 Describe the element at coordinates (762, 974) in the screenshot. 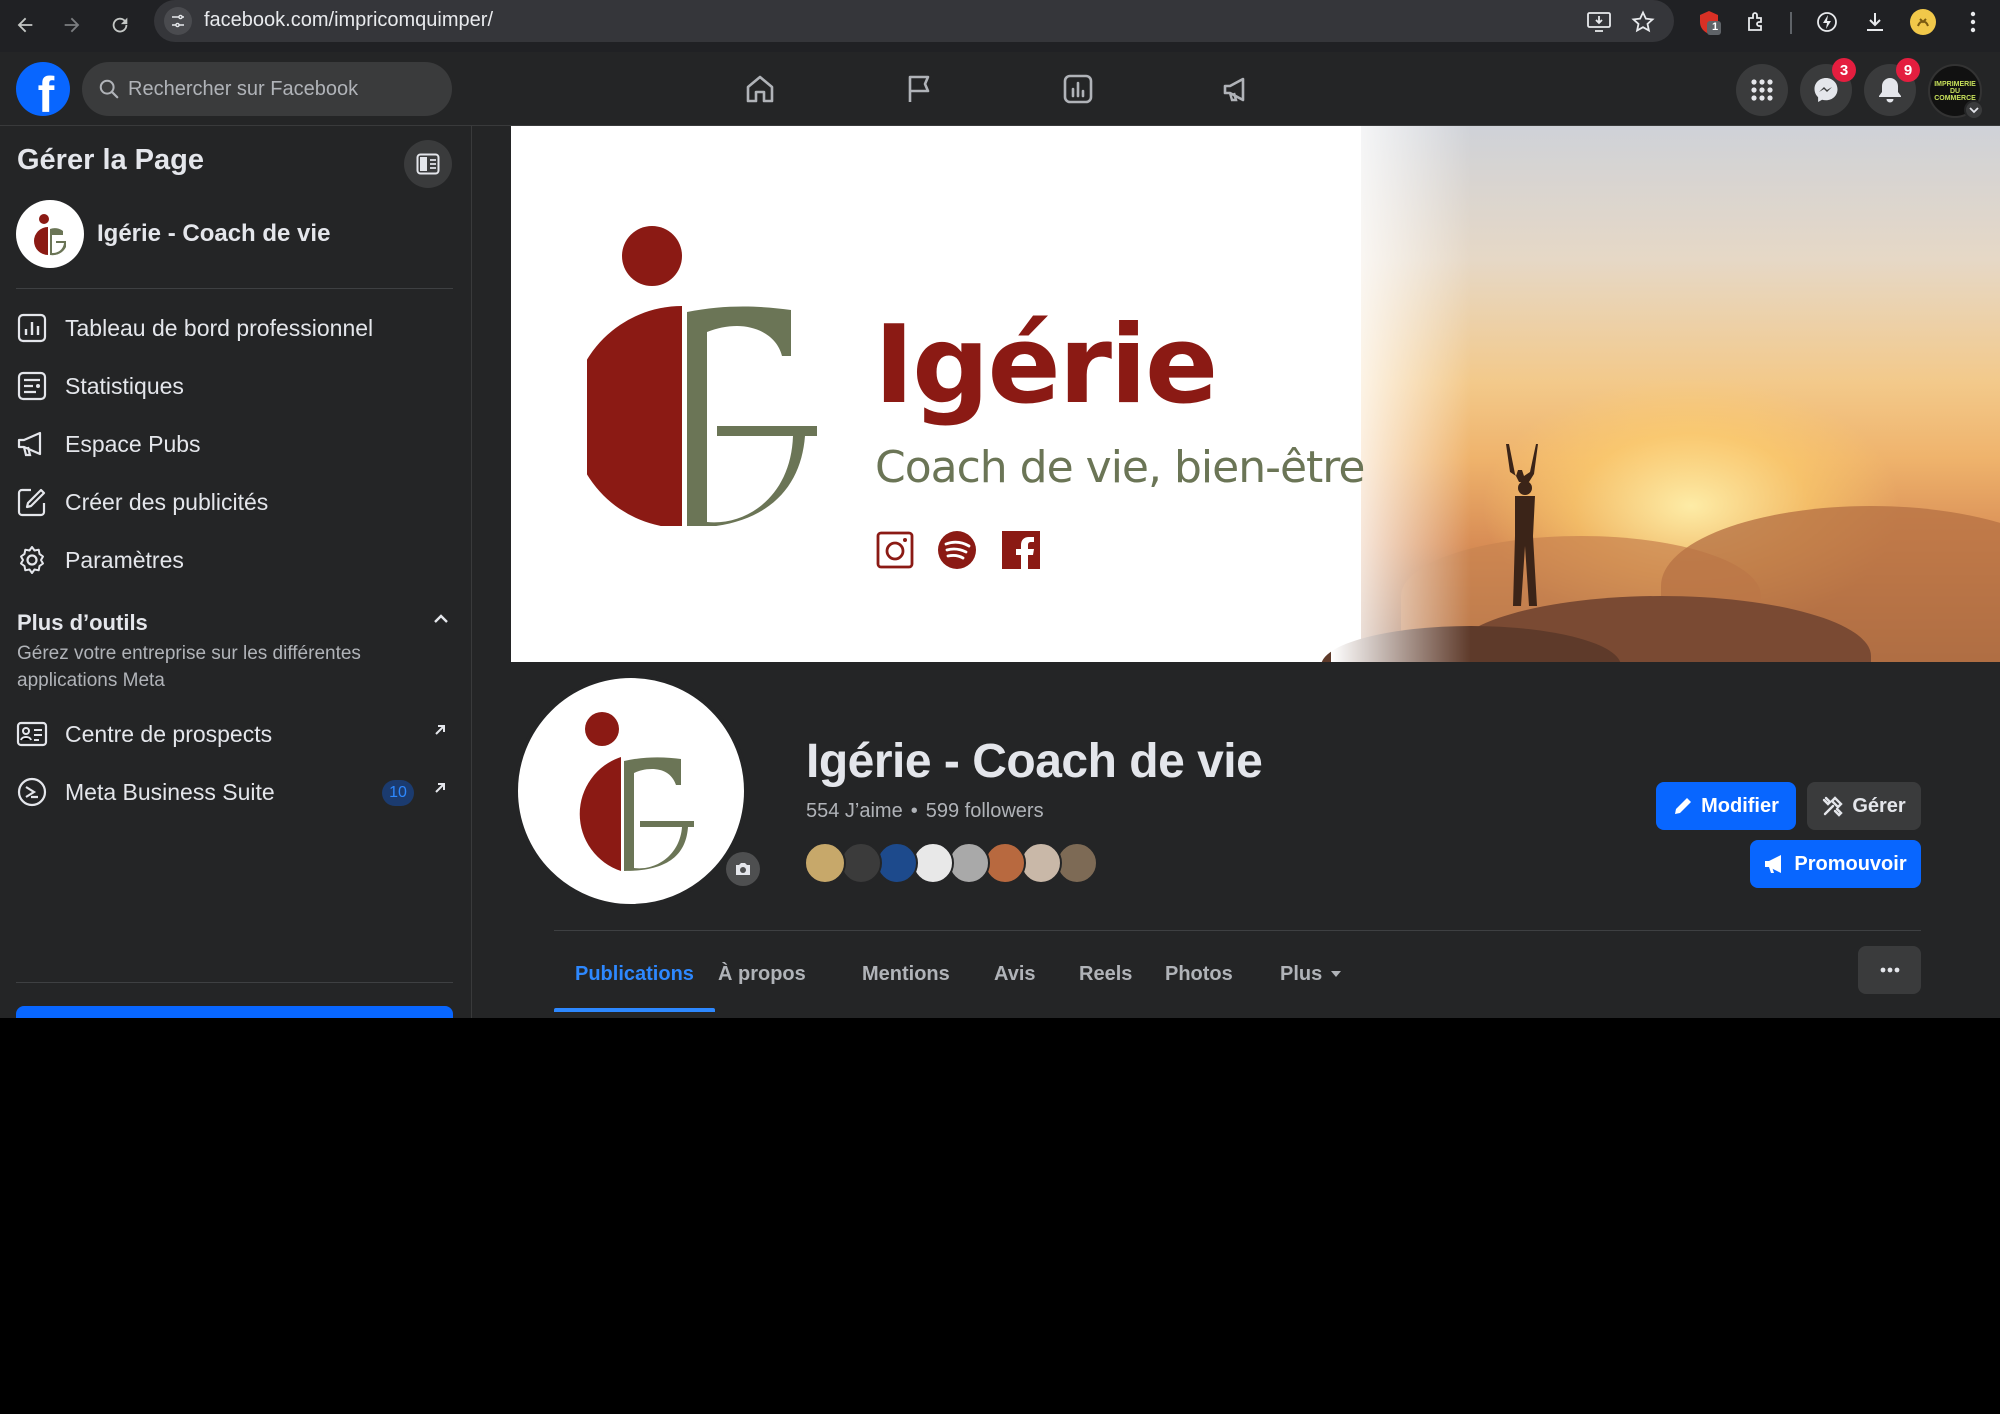

I see `tab-about: À propos` at that location.